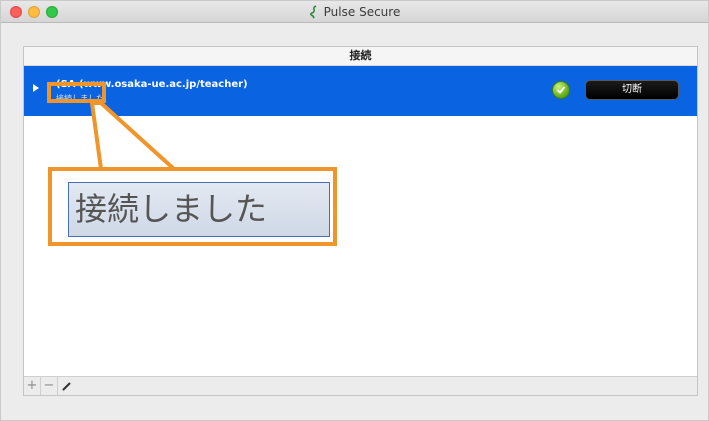 The image size is (709, 421). What do you see at coordinates (32, 386) in the screenshot?
I see `add-connection-button: +` at bounding box center [32, 386].